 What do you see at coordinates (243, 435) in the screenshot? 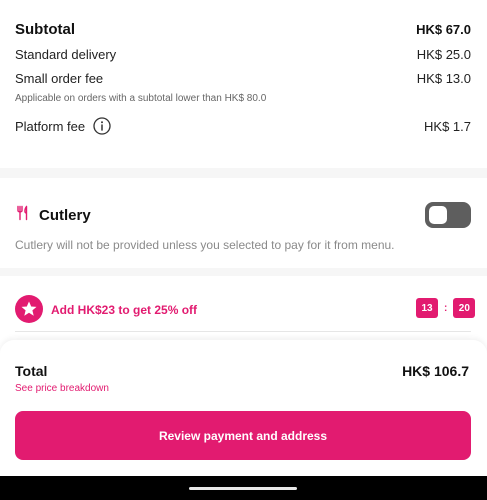
I see `review-payment-button: Review payment and address` at bounding box center [243, 435].